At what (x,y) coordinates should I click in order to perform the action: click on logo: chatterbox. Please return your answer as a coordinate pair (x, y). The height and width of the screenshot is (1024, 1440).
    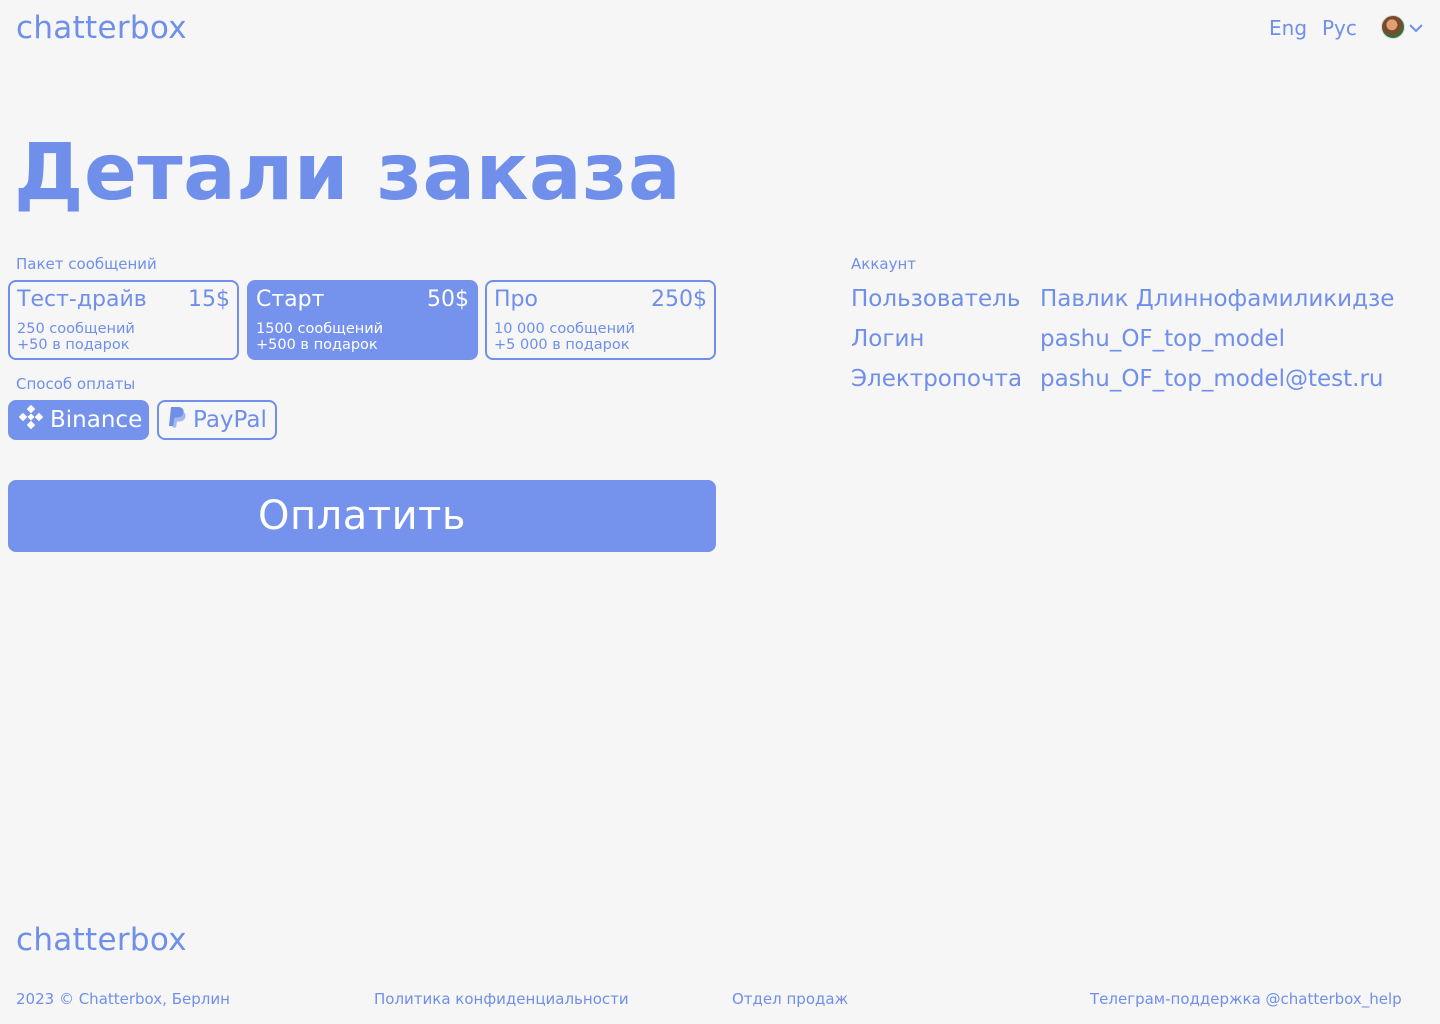
    Looking at the image, I should click on (101, 28).